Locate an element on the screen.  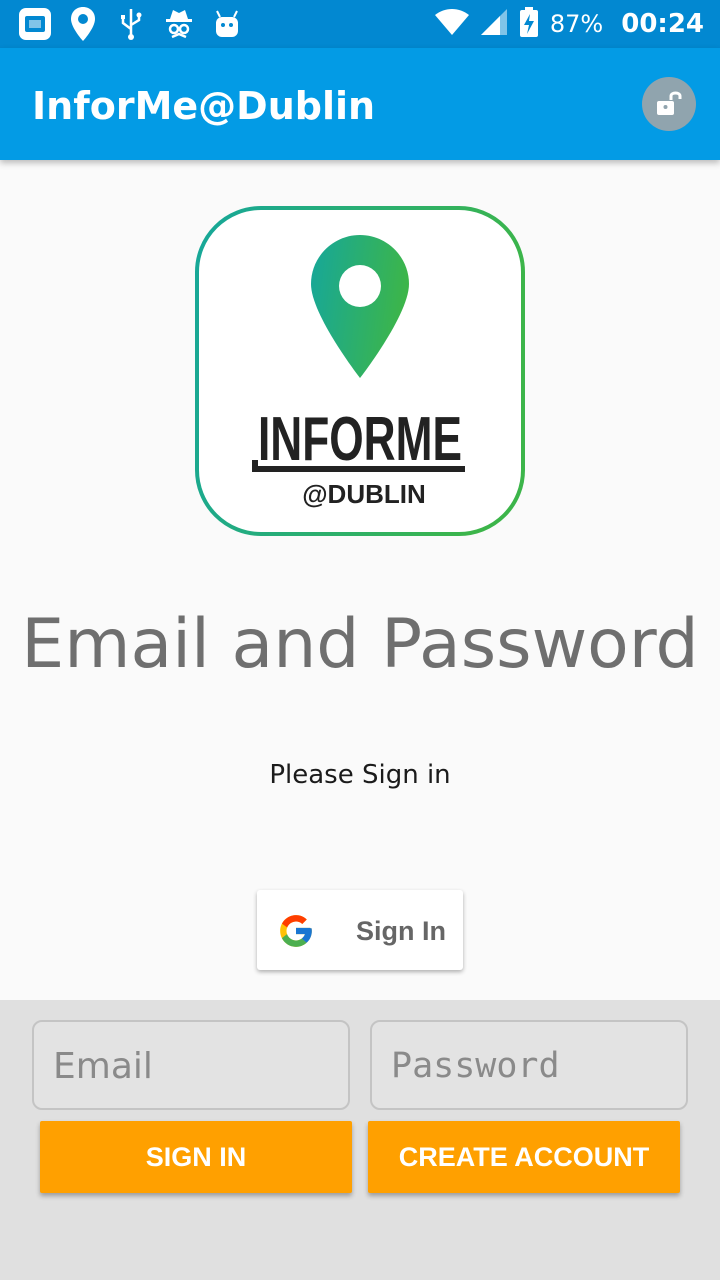
google-logo-icon is located at coordinates (296, 931).